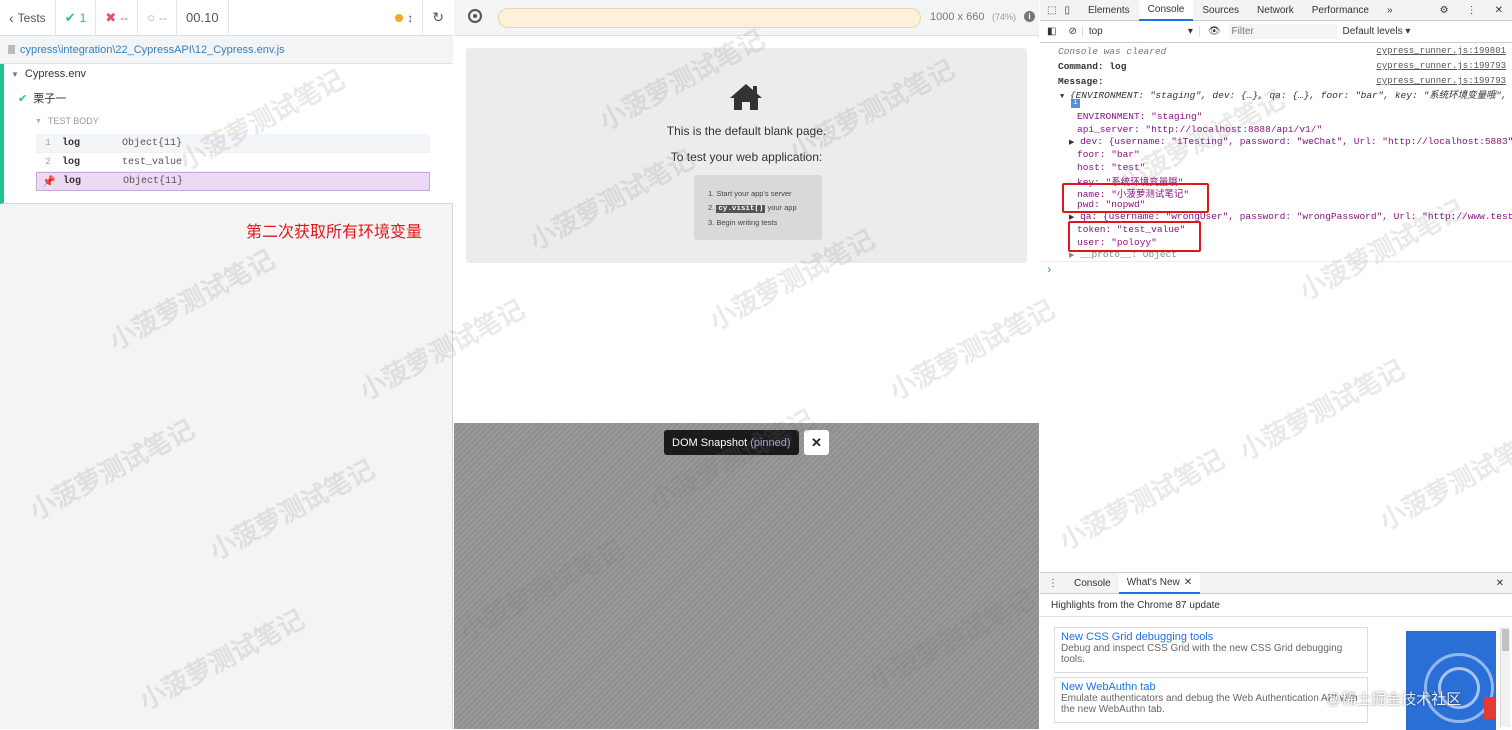 This screenshot has height=730, width=1512. What do you see at coordinates (731, 442) in the screenshot?
I see `snapshot-pill: DOM Snapshot (pinned)` at bounding box center [731, 442].